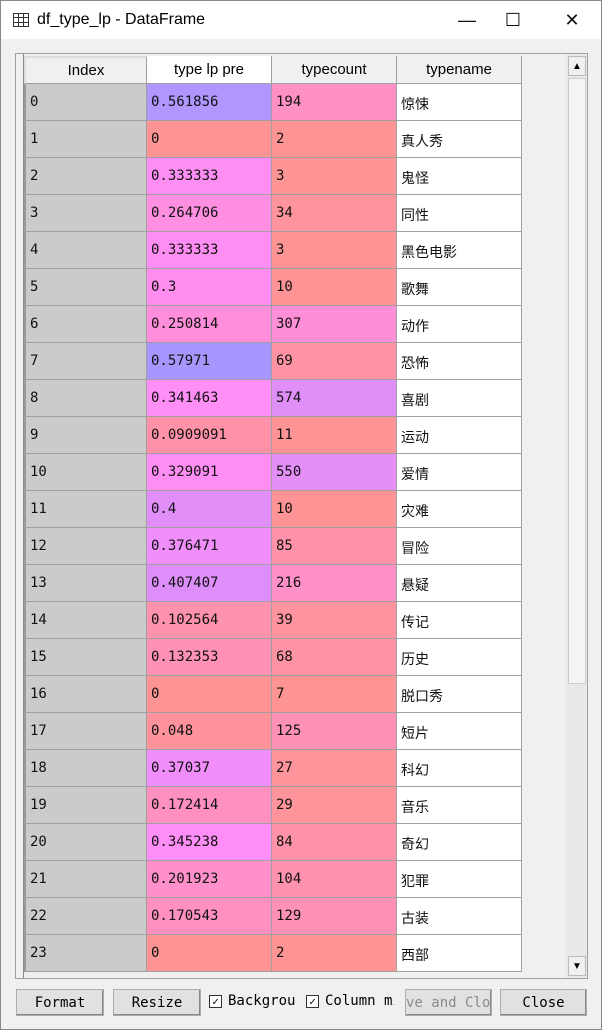 The width and height of the screenshot is (602, 1030). I want to click on typecount-cell: 307, so click(334, 324).